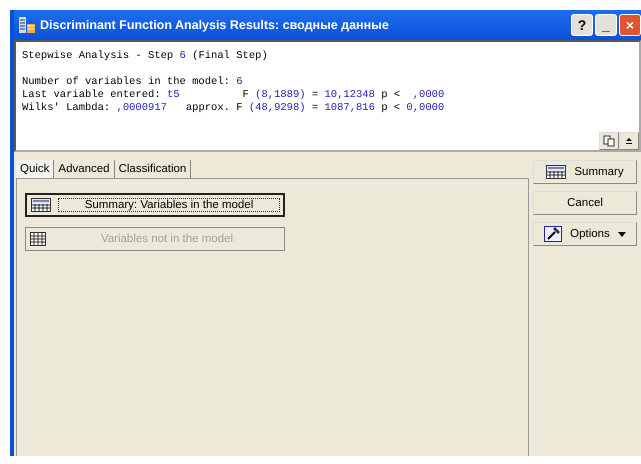  Describe the element at coordinates (35, 169) in the screenshot. I see `tab: Quick` at that location.